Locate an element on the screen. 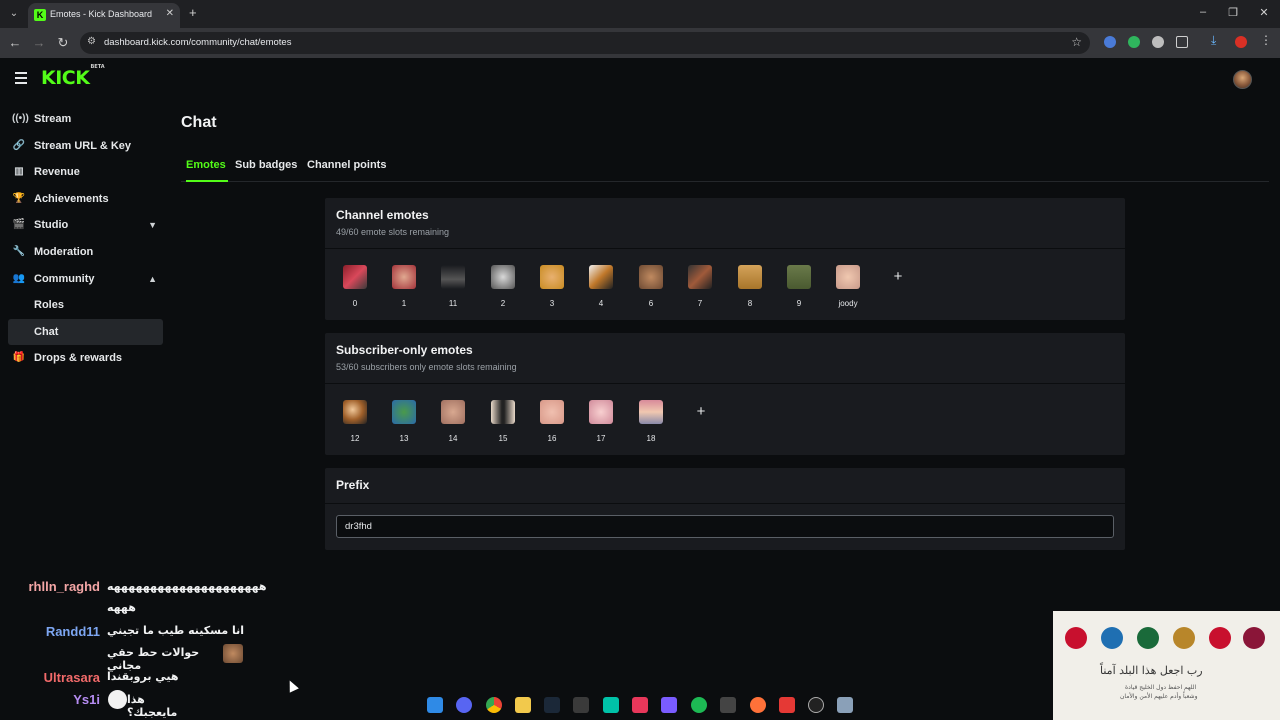  chat-tabs: Emotes Sub badges Channel points is located at coordinates (725, 167).